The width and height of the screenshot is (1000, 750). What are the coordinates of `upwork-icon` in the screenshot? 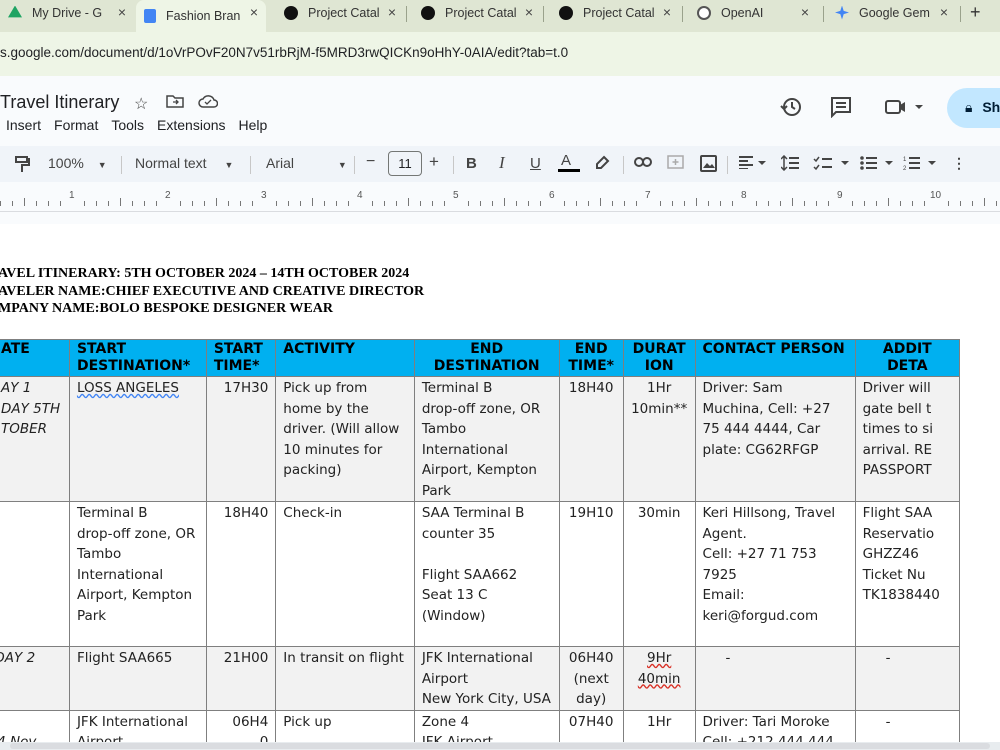 It's located at (428, 12).